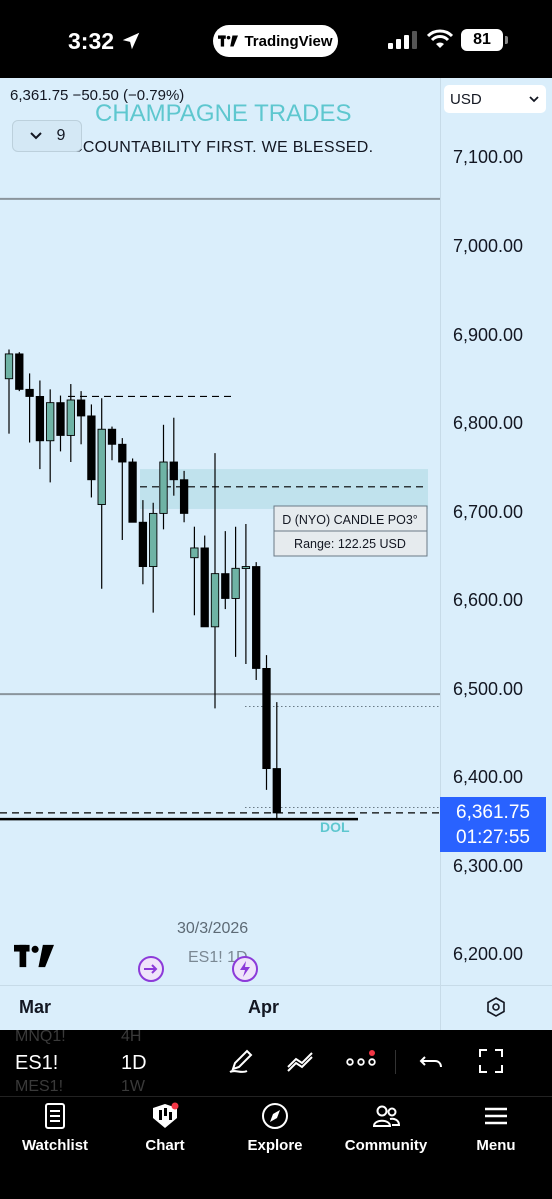 The width and height of the screenshot is (552, 1199). What do you see at coordinates (47, 136) in the screenshot?
I see `indicator-toggle: 9` at bounding box center [47, 136].